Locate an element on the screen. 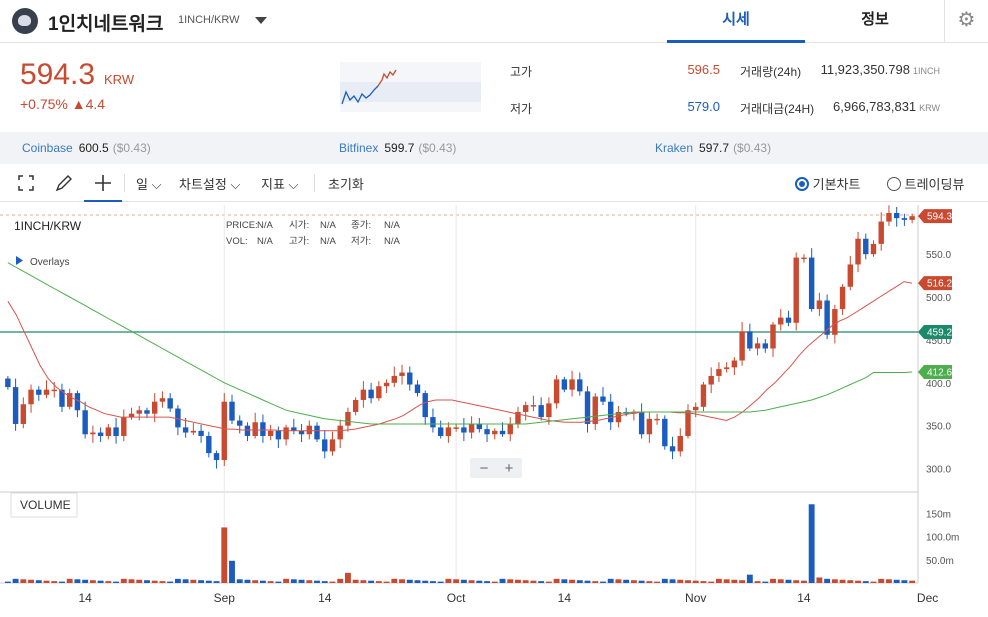  reset-button: 초기화 is located at coordinates (346, 183).